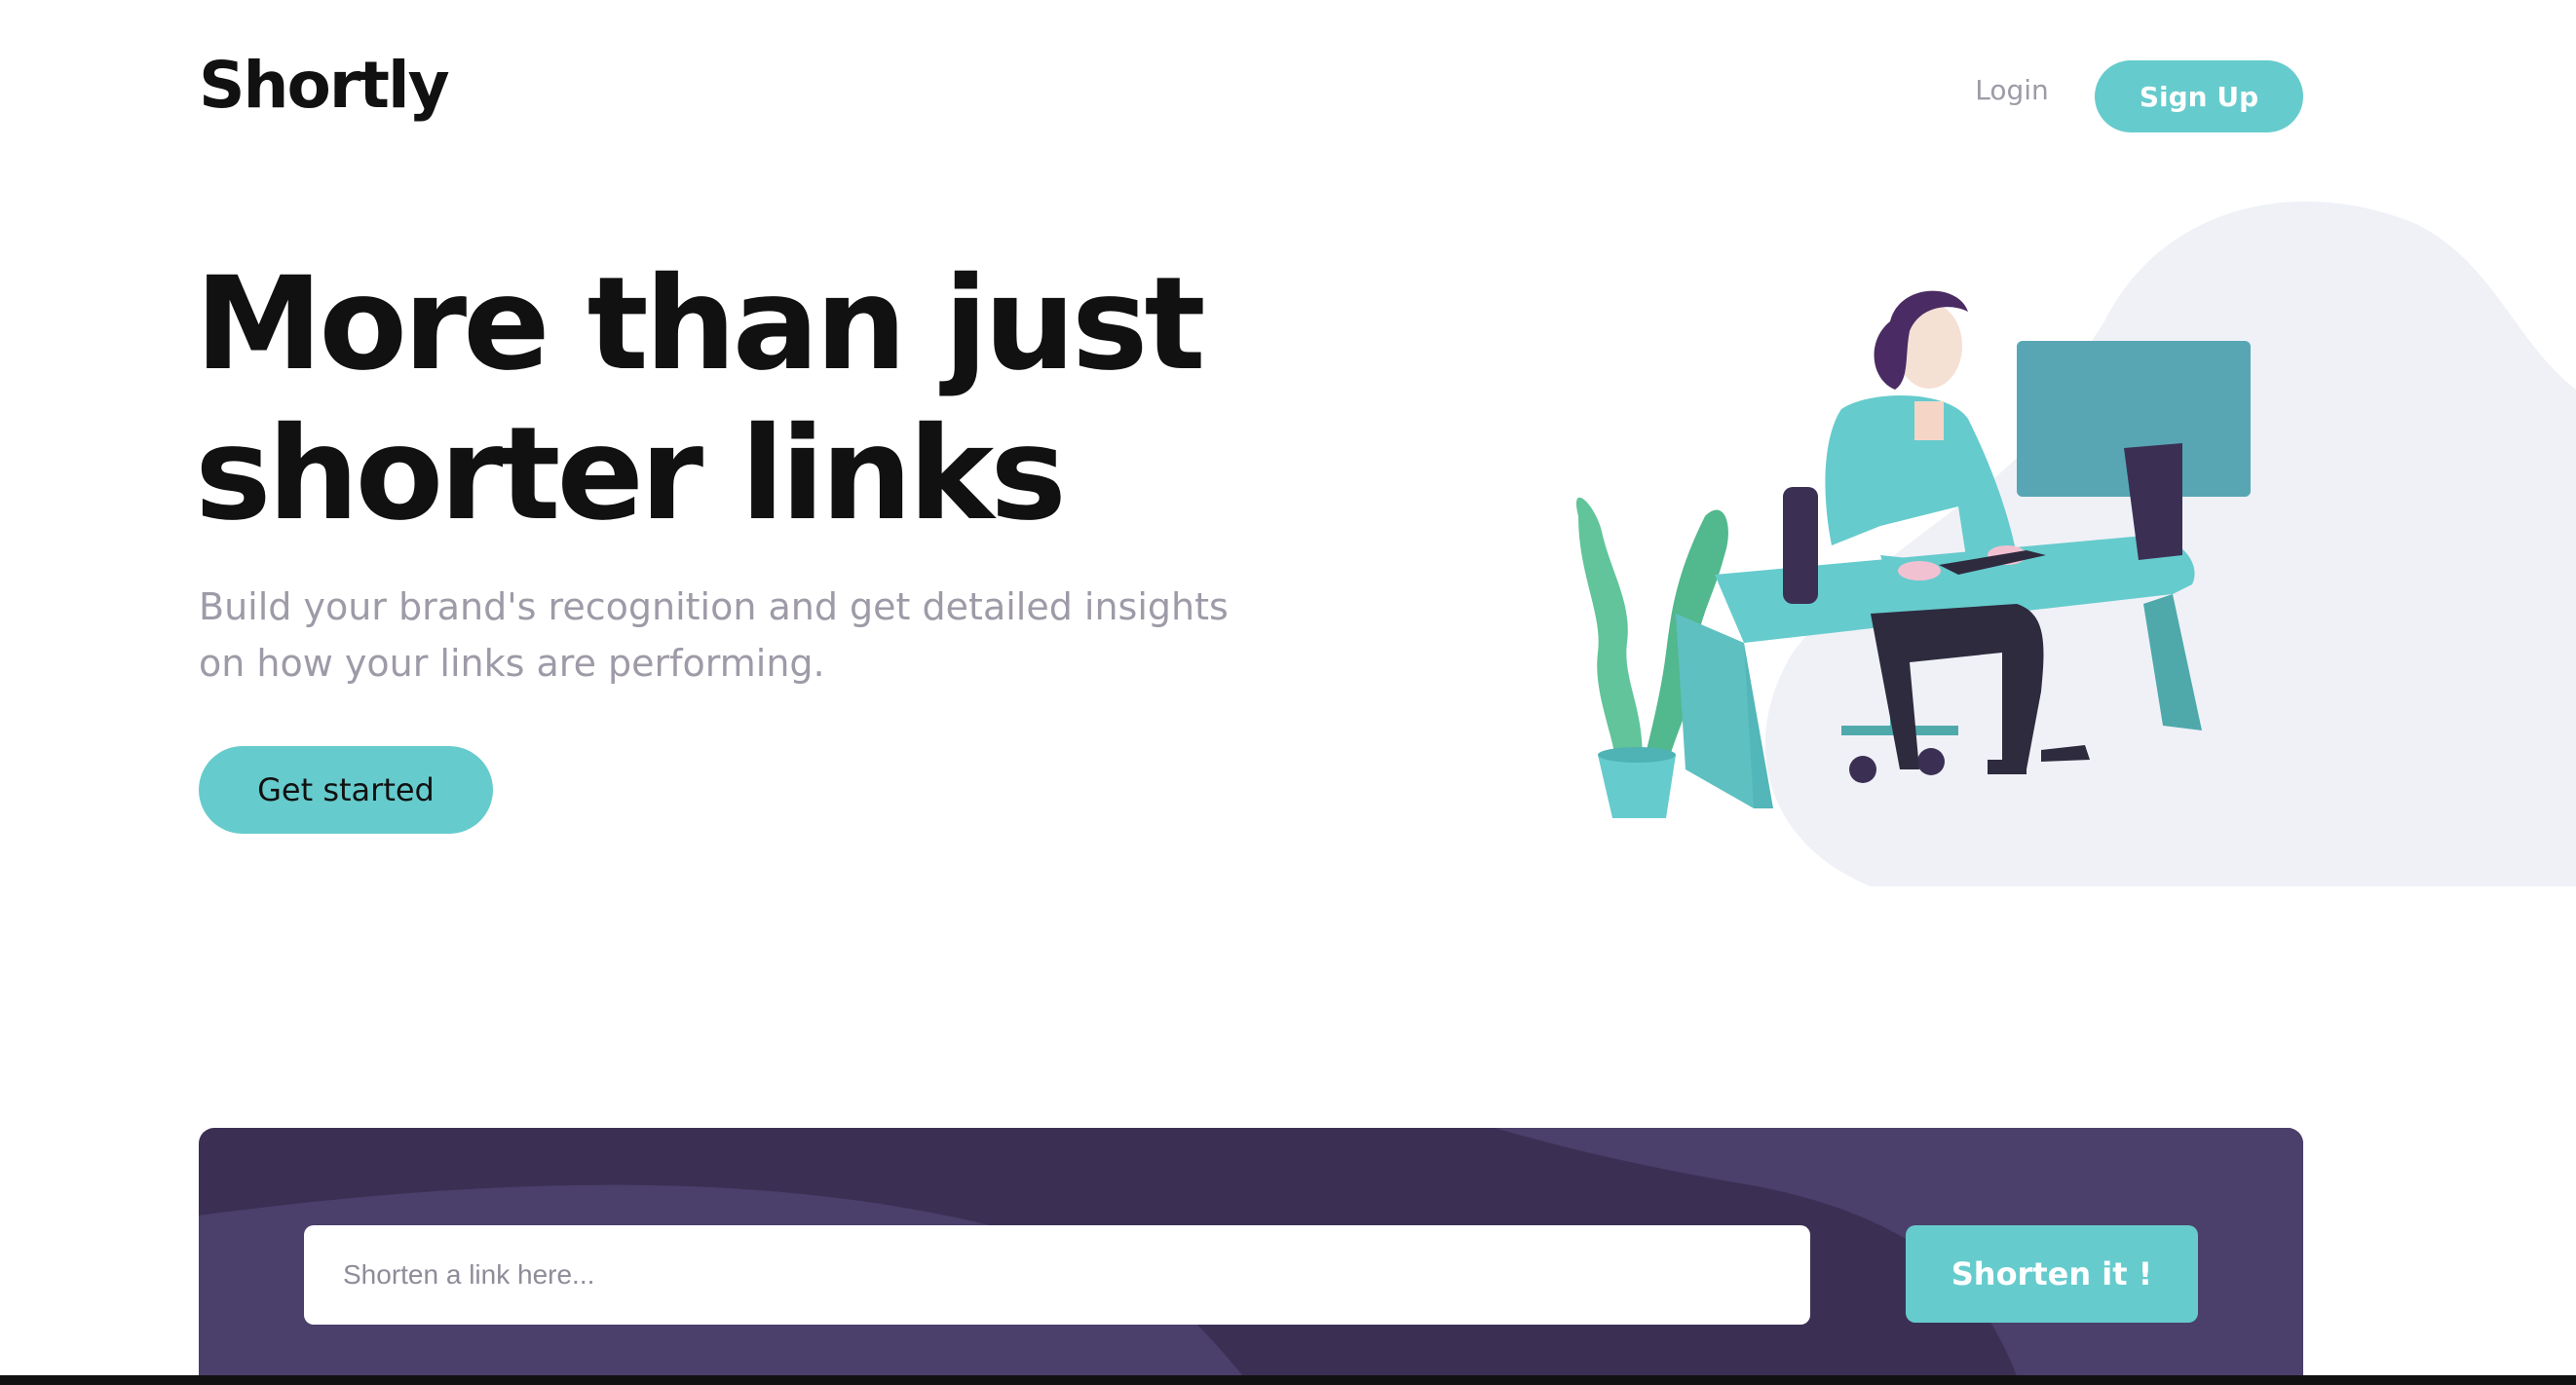  Describe the element at coordinates (1288, 1380) in the screenshot. I see `bottom-edge-bar` at that location.